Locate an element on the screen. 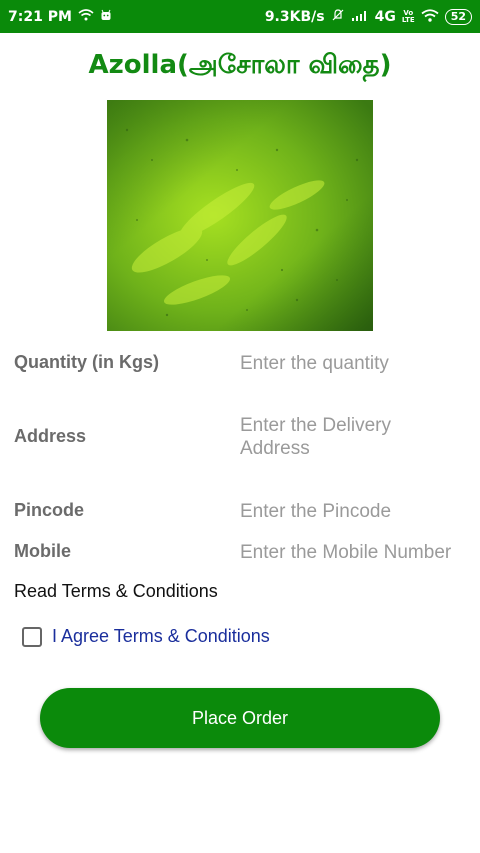  battery-icon: 52 is located at coordinates (458, 16).